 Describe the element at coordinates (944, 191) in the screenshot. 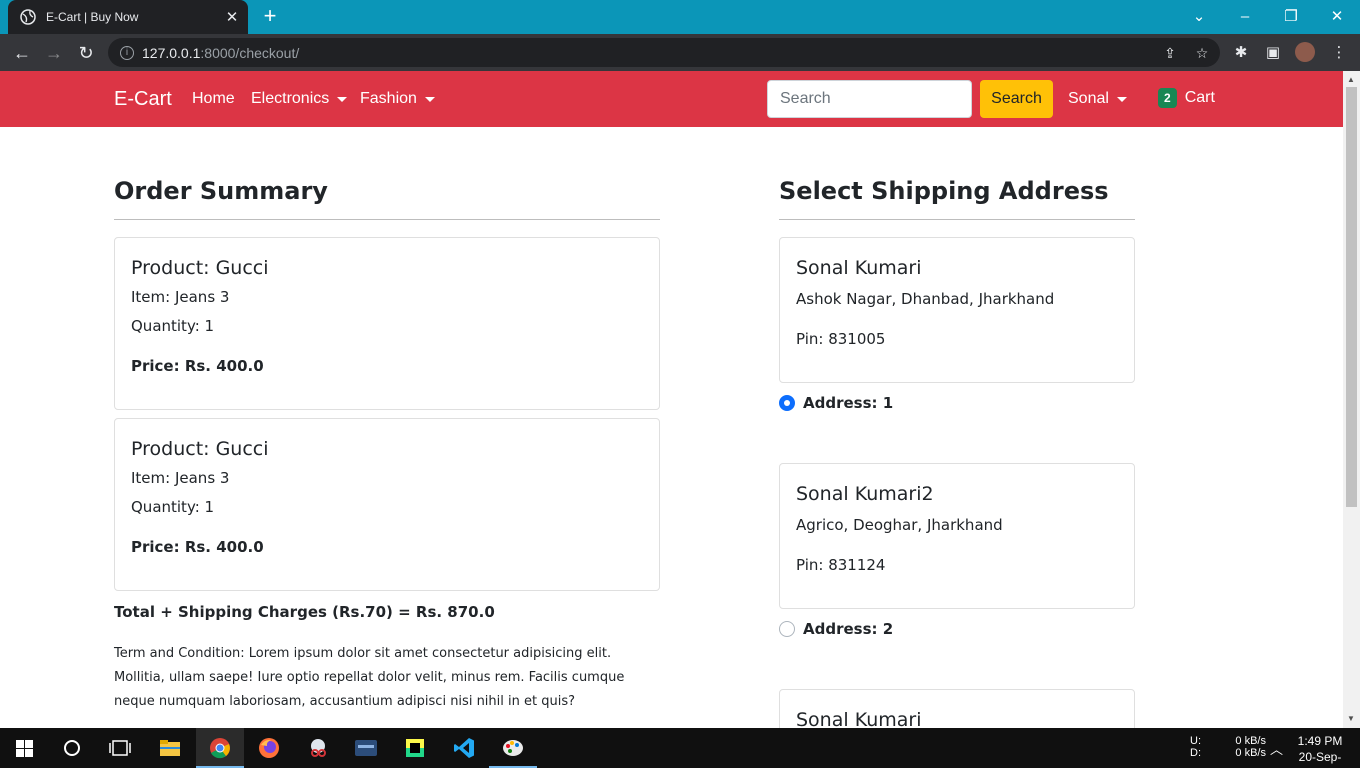

I see `shipping-heading: Select Shipping Address` at that location.